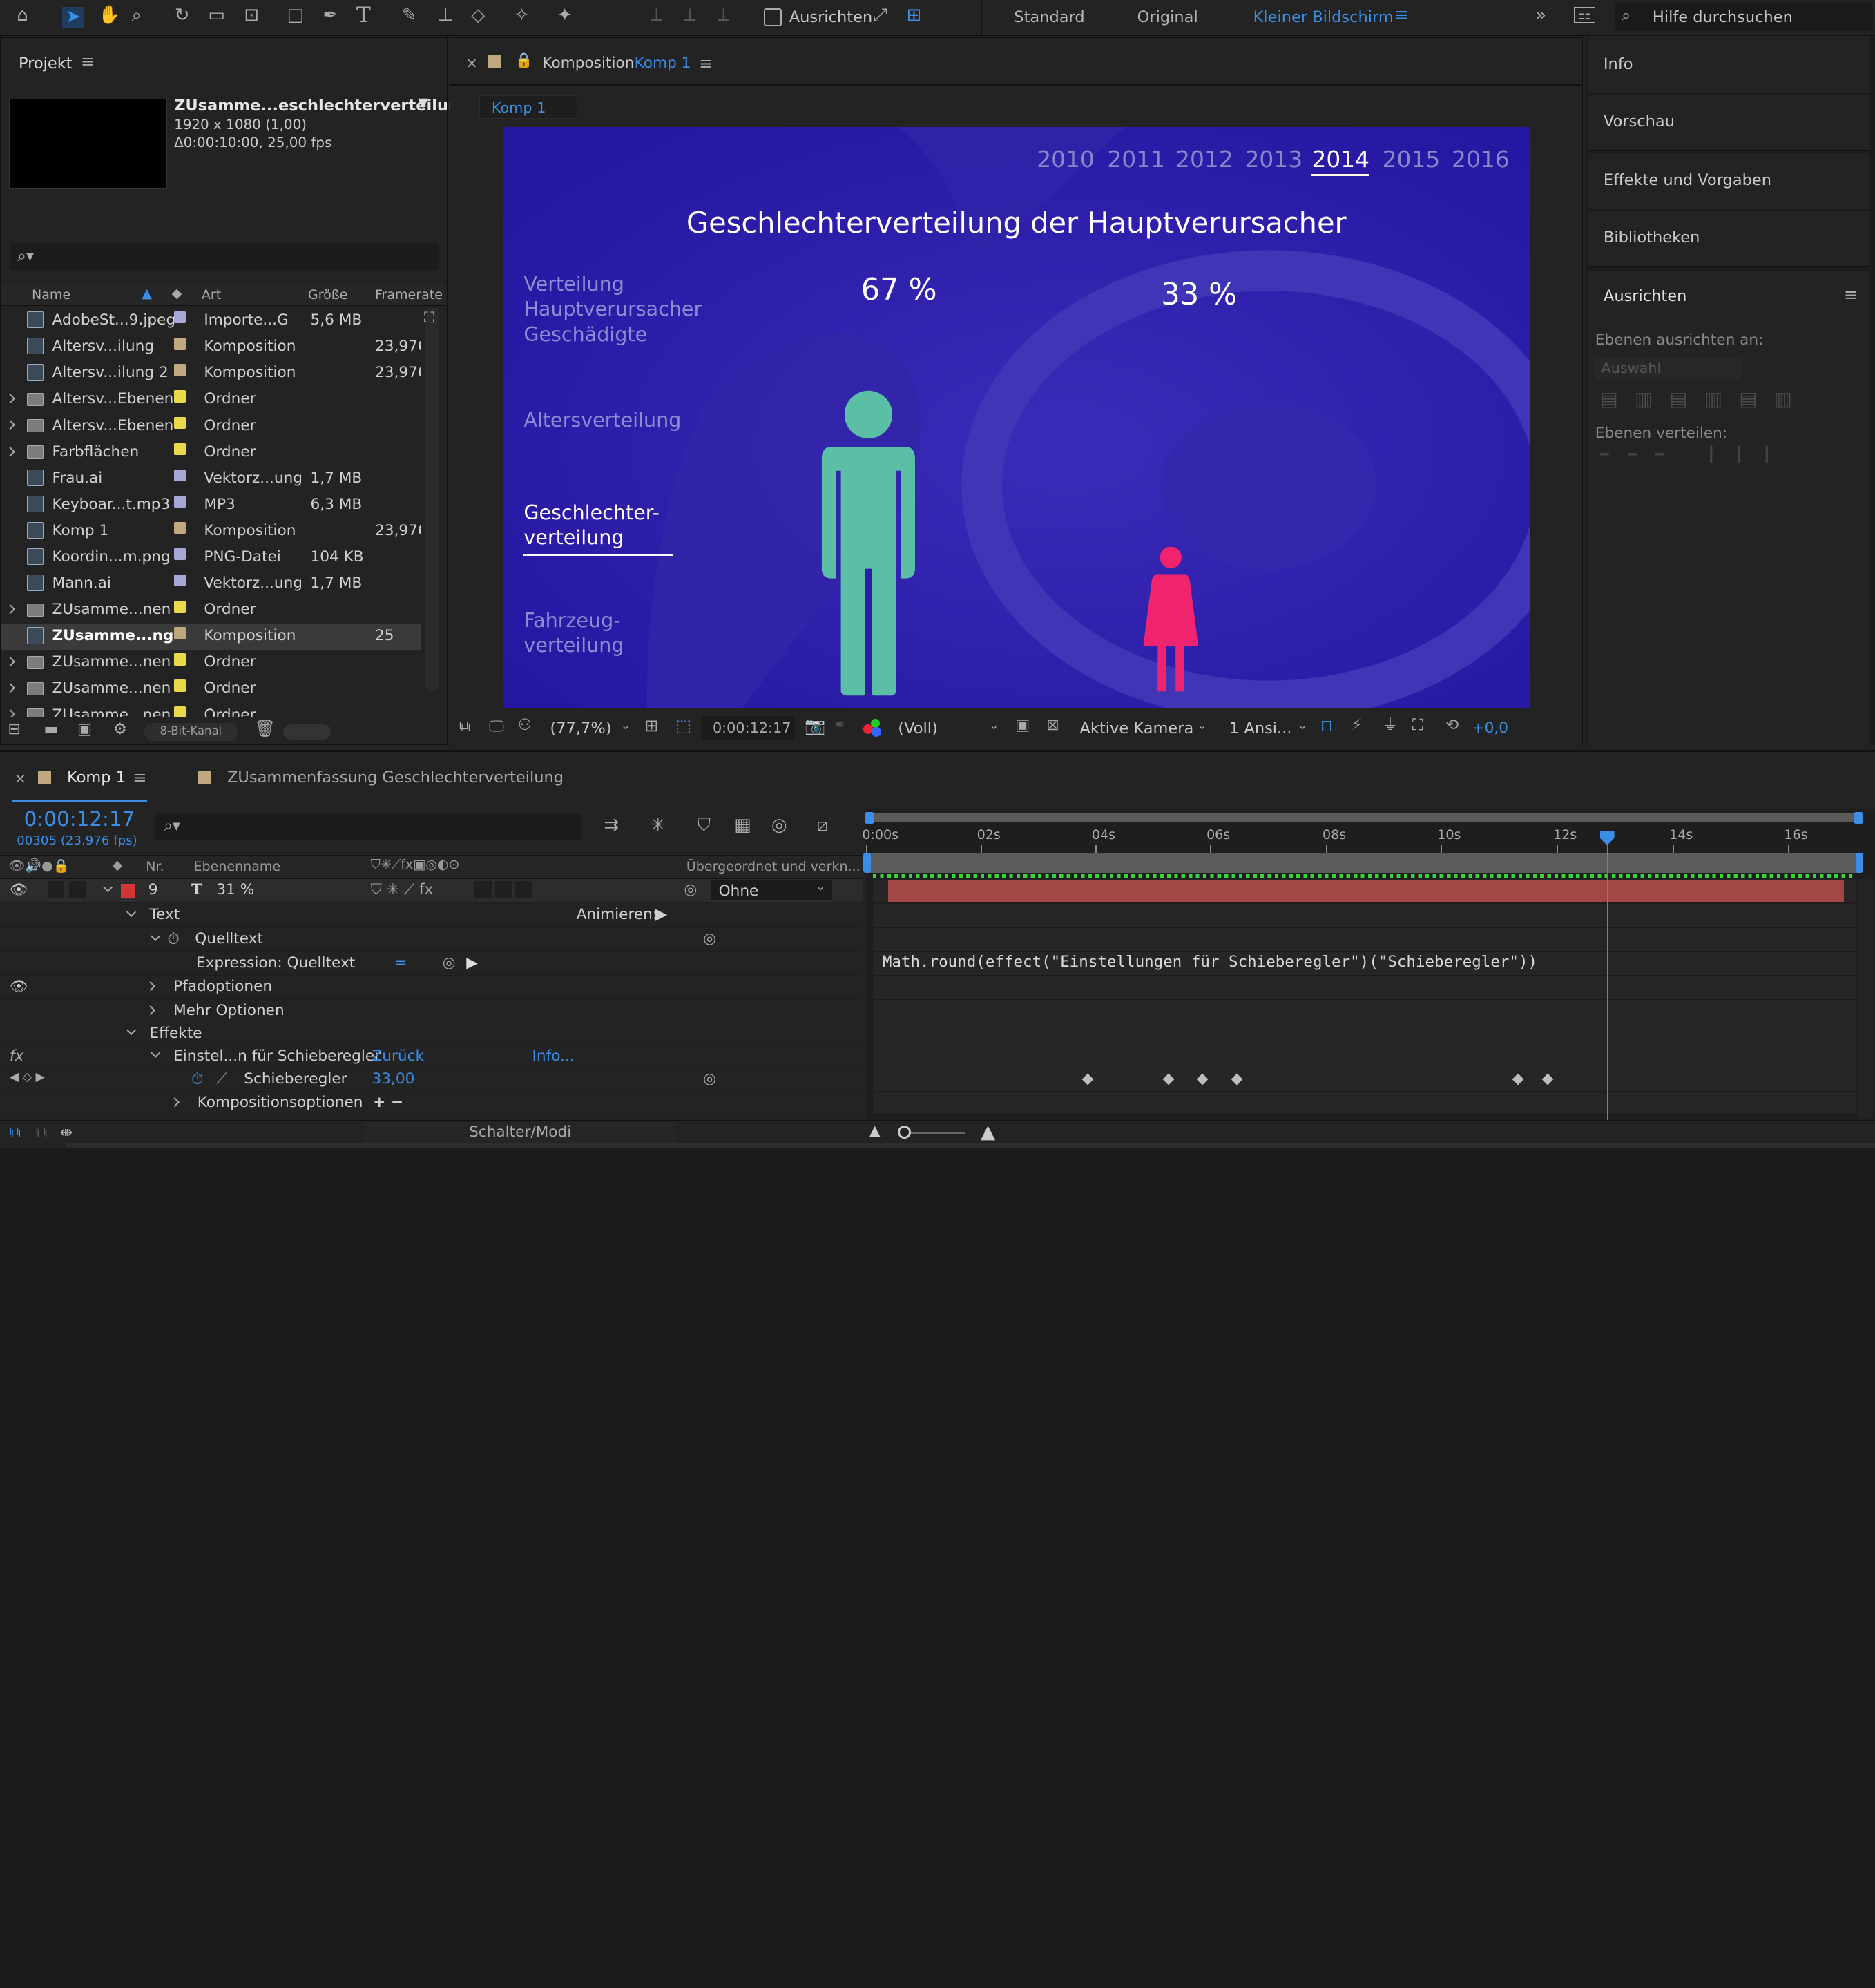 The height and width of the screenshot is (1988, 1875). Describe the element at coordinates (749, 728) in the screenshot. I see `current-time-display: 0:00:12:17` at that location.